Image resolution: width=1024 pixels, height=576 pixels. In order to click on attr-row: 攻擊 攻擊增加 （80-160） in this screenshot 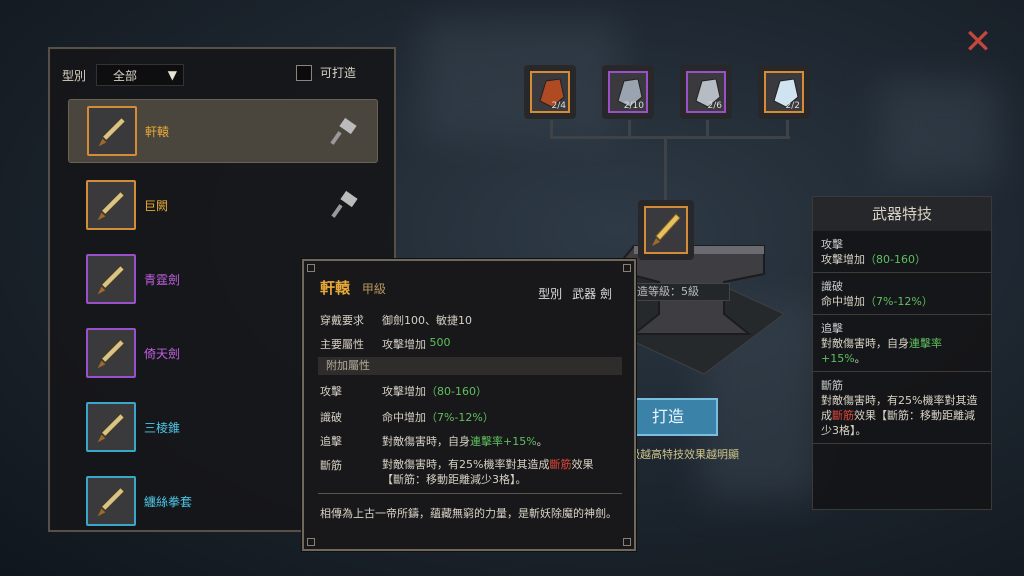, I will do `click(403, 391)`.